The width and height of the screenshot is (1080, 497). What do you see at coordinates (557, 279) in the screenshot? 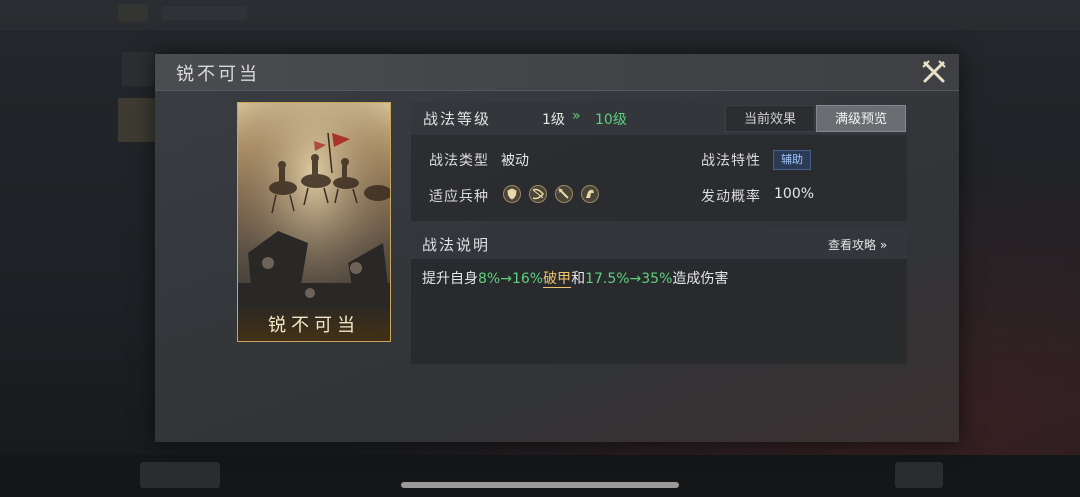
I see `armor-break-keyword: 破甲` at bounding box center [557, 279].